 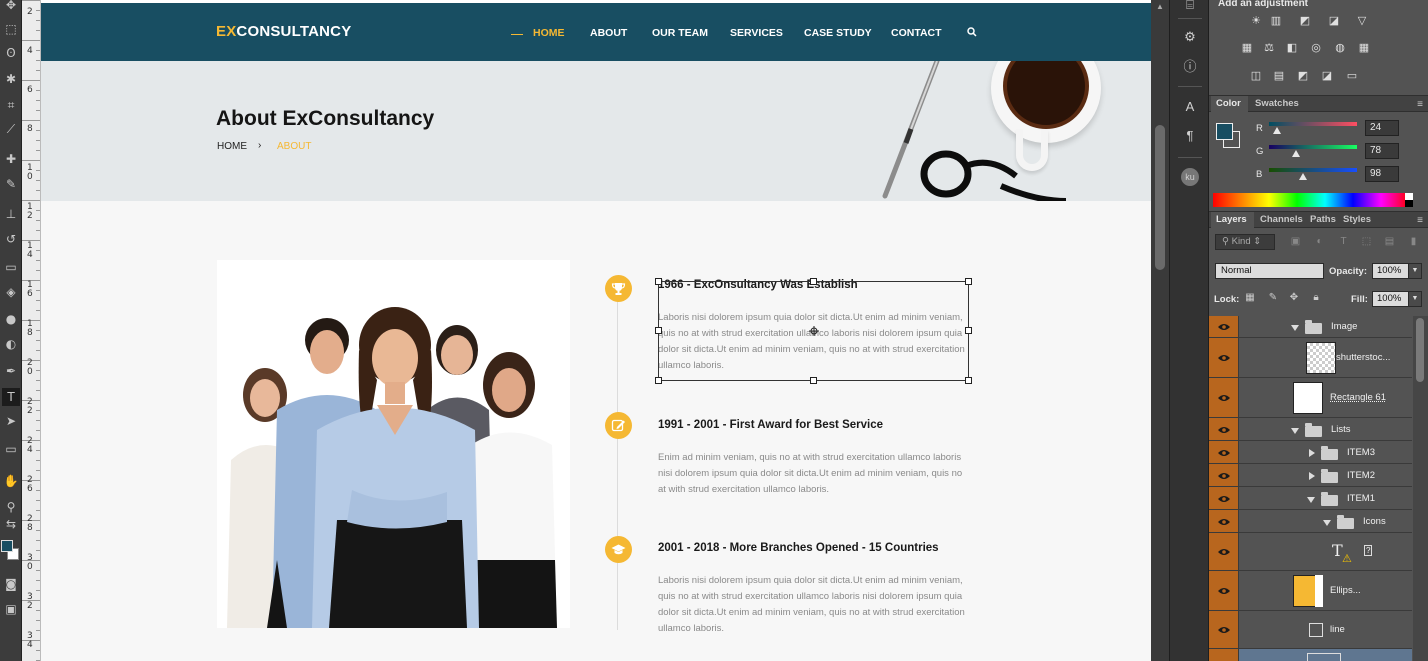 I want to click on gradient-map-icon: ▭, so click(x=1352, y=76).